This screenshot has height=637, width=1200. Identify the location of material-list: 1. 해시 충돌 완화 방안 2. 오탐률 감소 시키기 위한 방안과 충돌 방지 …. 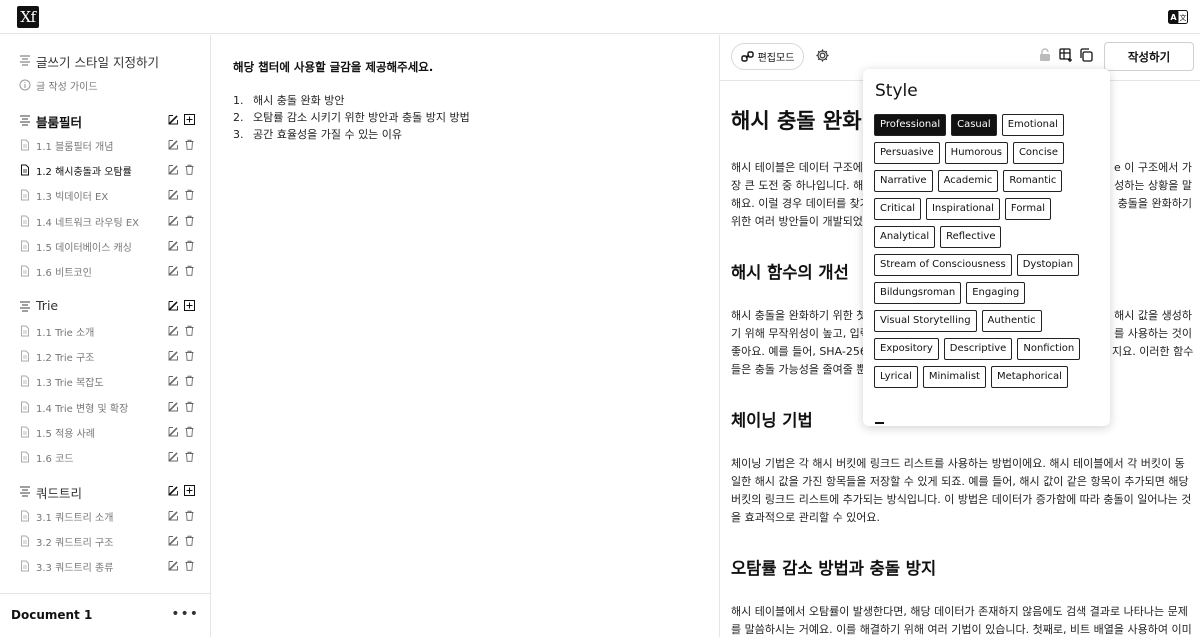
(351, 117).